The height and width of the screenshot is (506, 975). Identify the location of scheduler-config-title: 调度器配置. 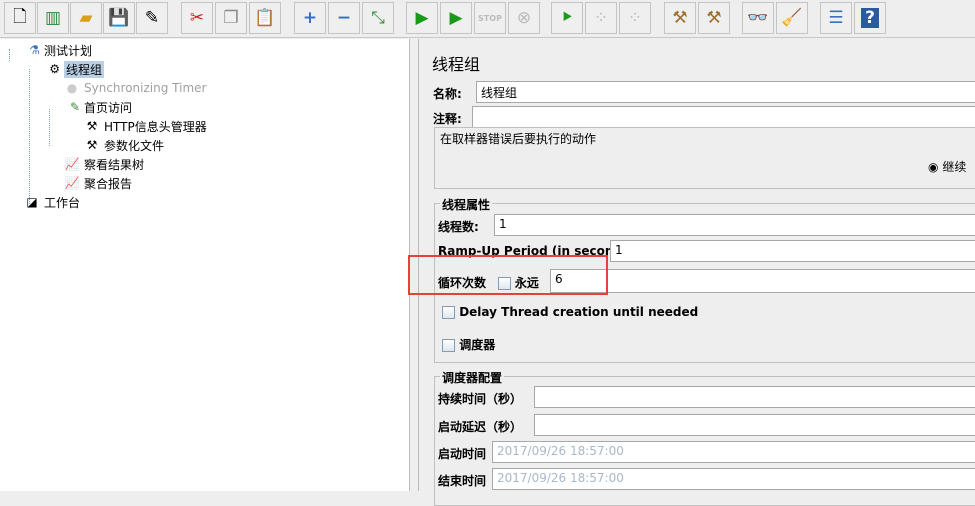
(472, 377).